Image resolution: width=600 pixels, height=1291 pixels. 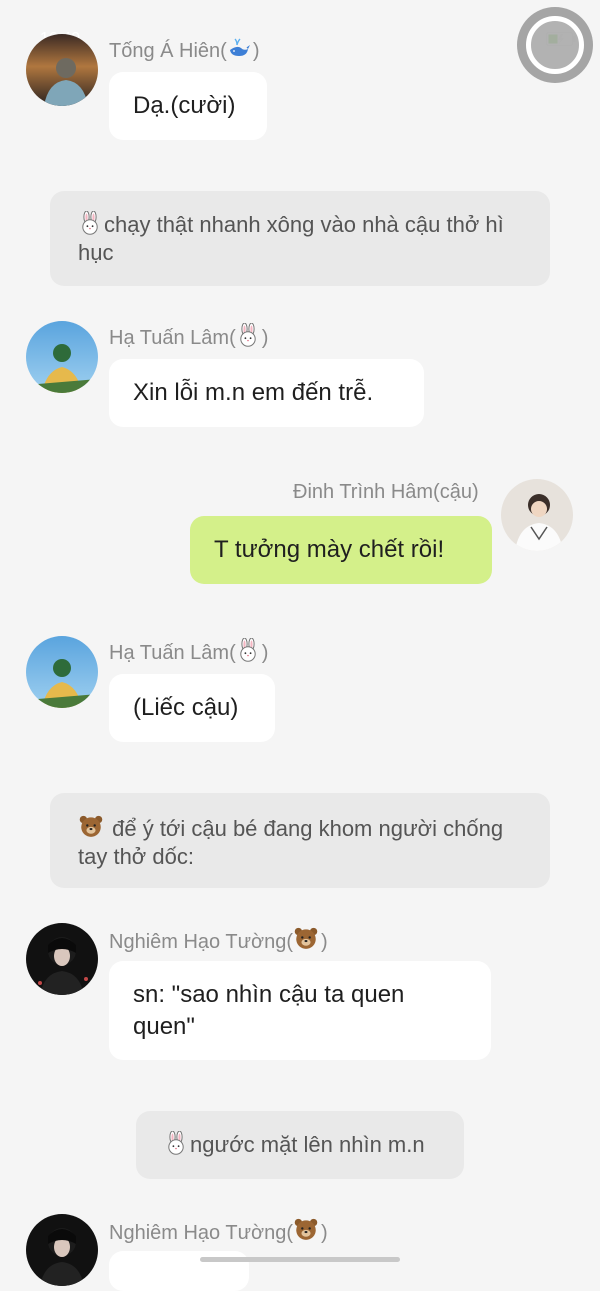 I want to click on message-bubble: Xin lỗi m.n em đến trễ., so click(x=266, y=393).